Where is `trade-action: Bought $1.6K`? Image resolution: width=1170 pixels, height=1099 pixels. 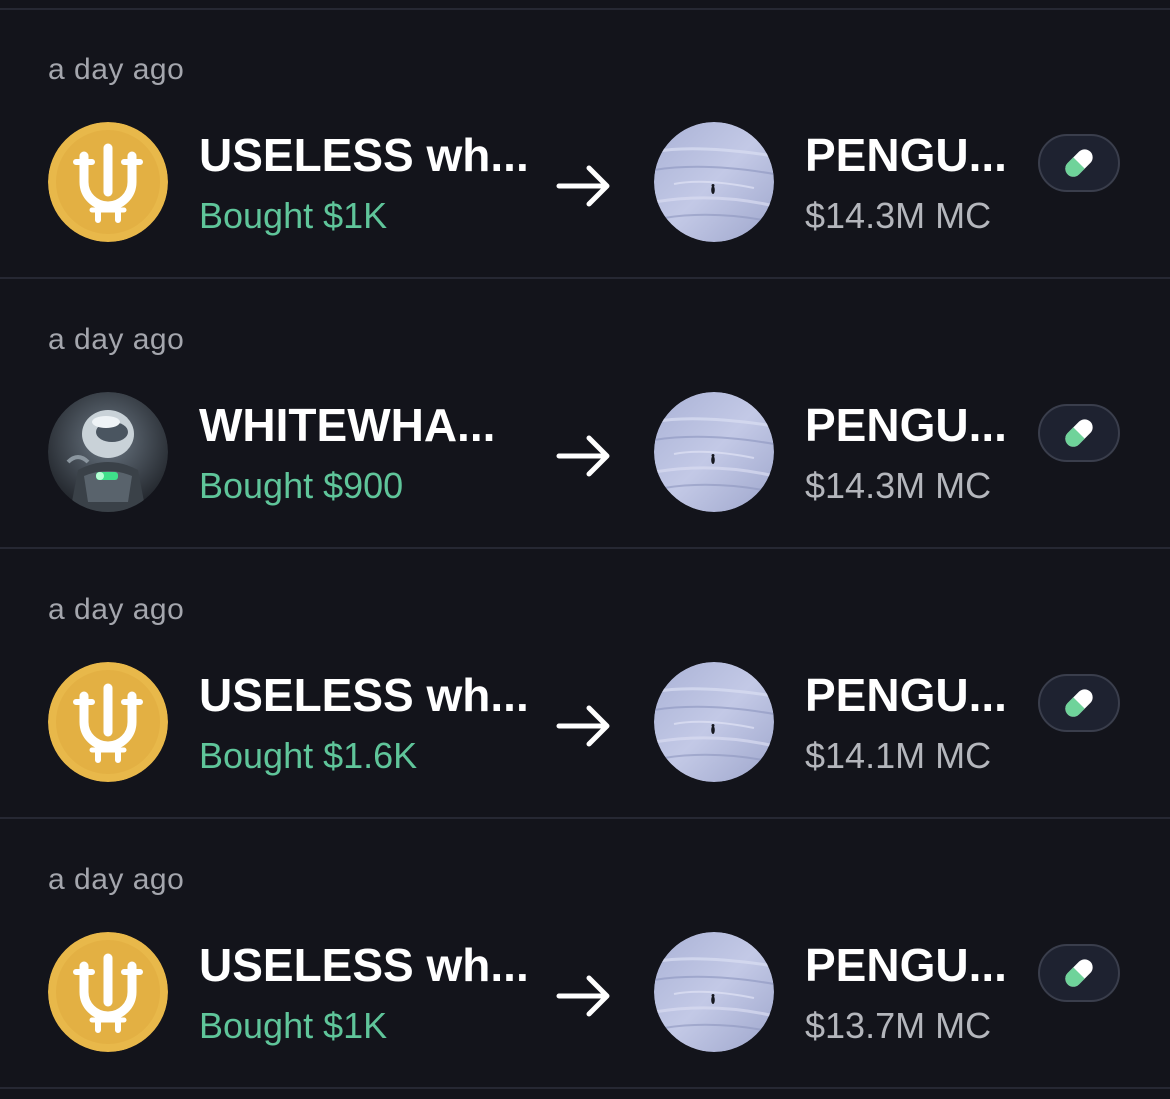
trade-action: Bought $1.6K is located at coordinates (308, 755).